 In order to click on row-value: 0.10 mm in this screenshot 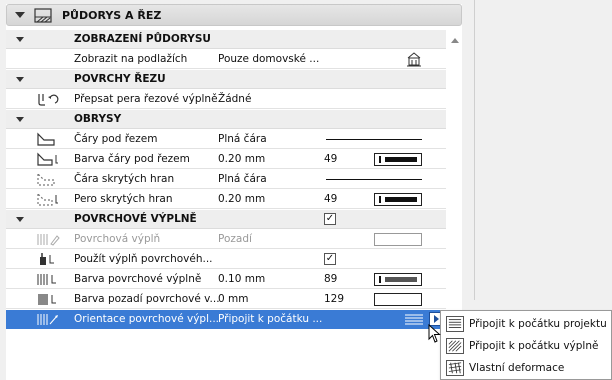, I will do `click(241, 279)`.